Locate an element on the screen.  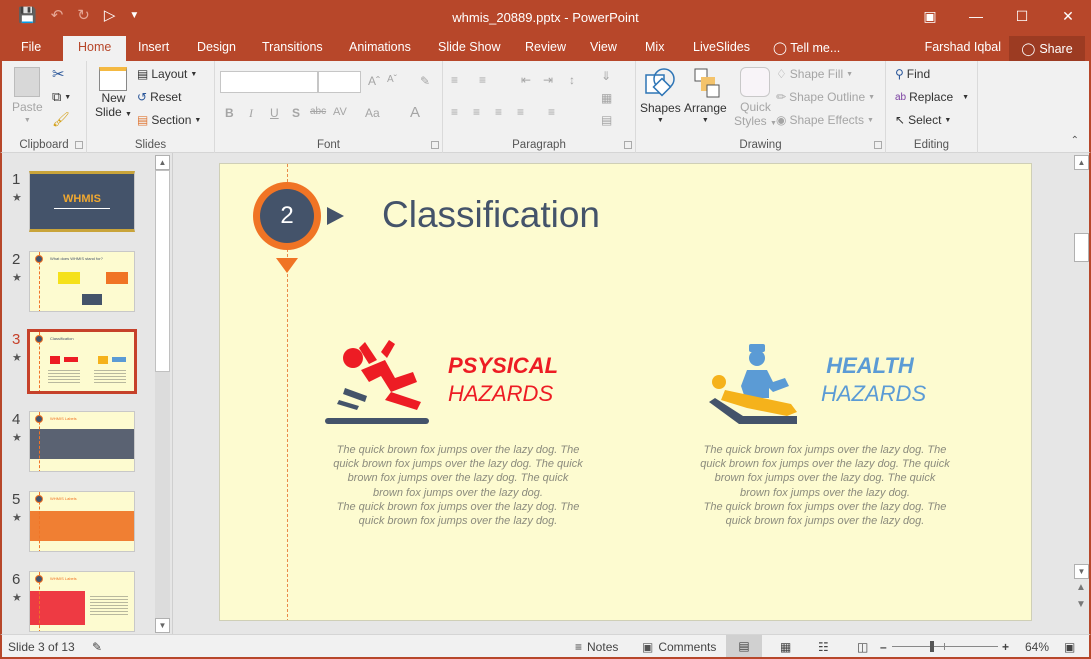
shape-outline-button: ✏ Shape Outline ▼ is located at coordinates (825, 97).